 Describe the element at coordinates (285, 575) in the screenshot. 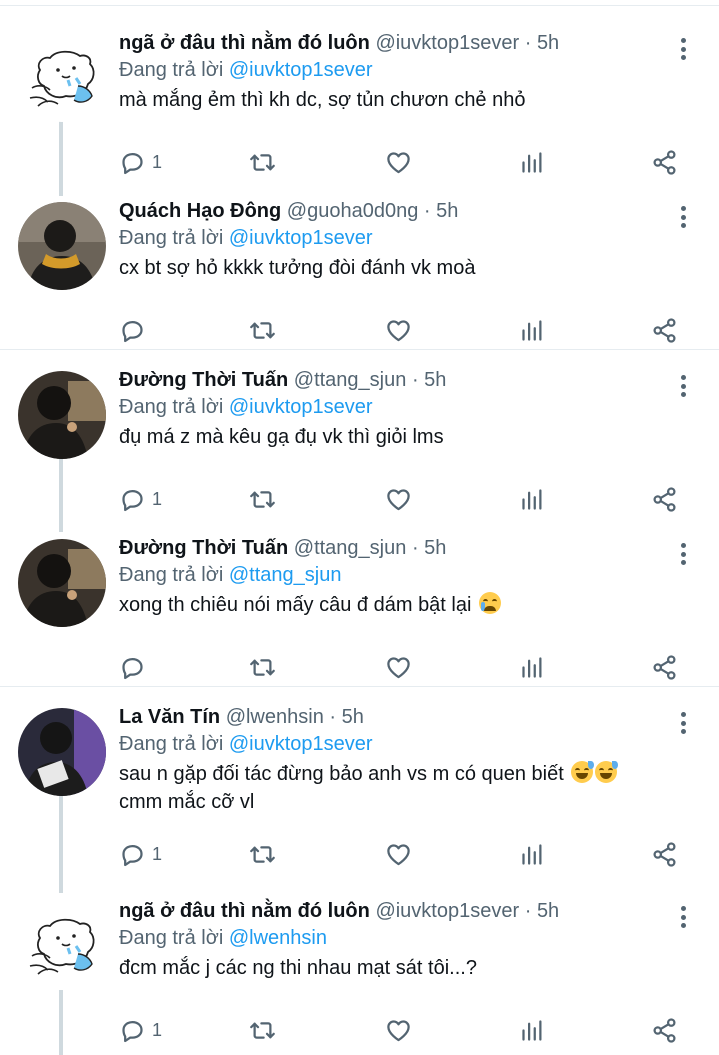

I see `reply-mention-link: @ttang_sjun` at that location.